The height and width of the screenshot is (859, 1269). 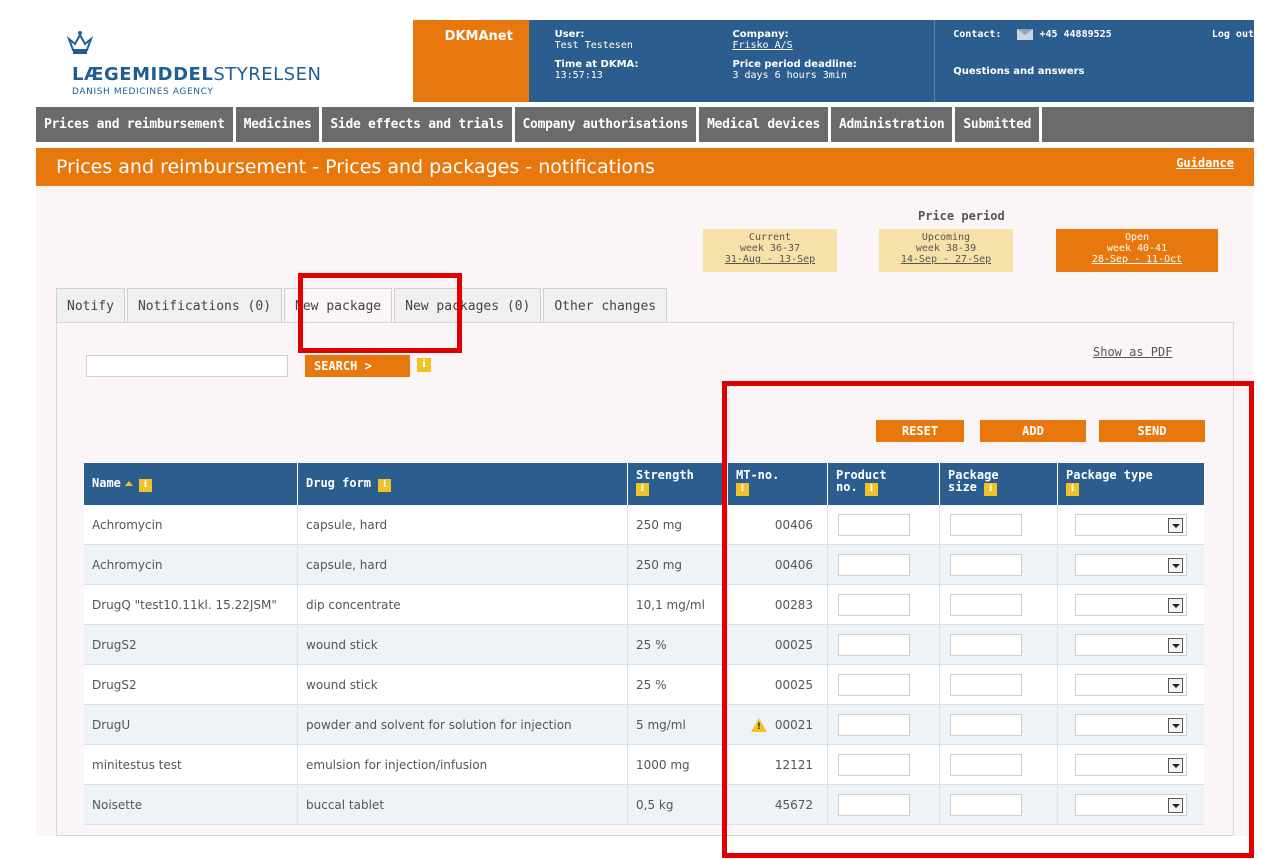 I want to click on warning-icon: !, so click(x=758, y=724).